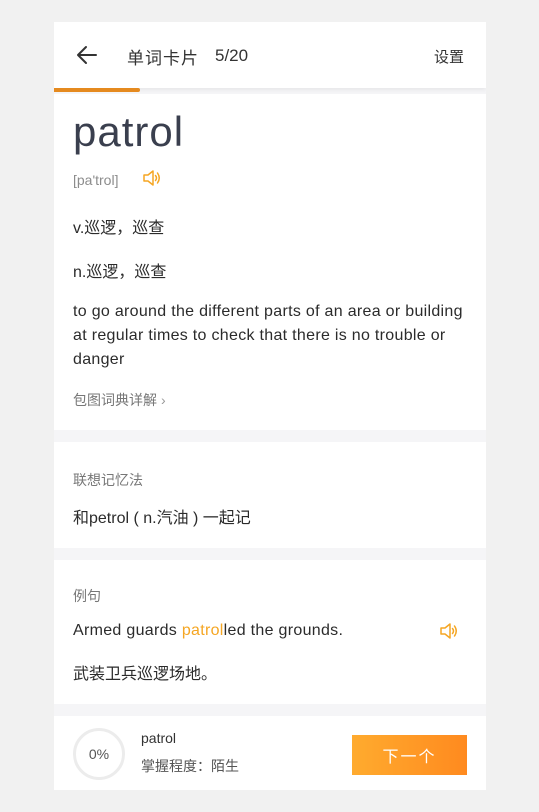 The height and width of the screenshot is (812, 539). What do you see at coordinates (162, 518) in the screenshot?
I see `mnemonic-text: 和petrol ( n.汽油 ) 一起记` at bounding box center [162, 518].